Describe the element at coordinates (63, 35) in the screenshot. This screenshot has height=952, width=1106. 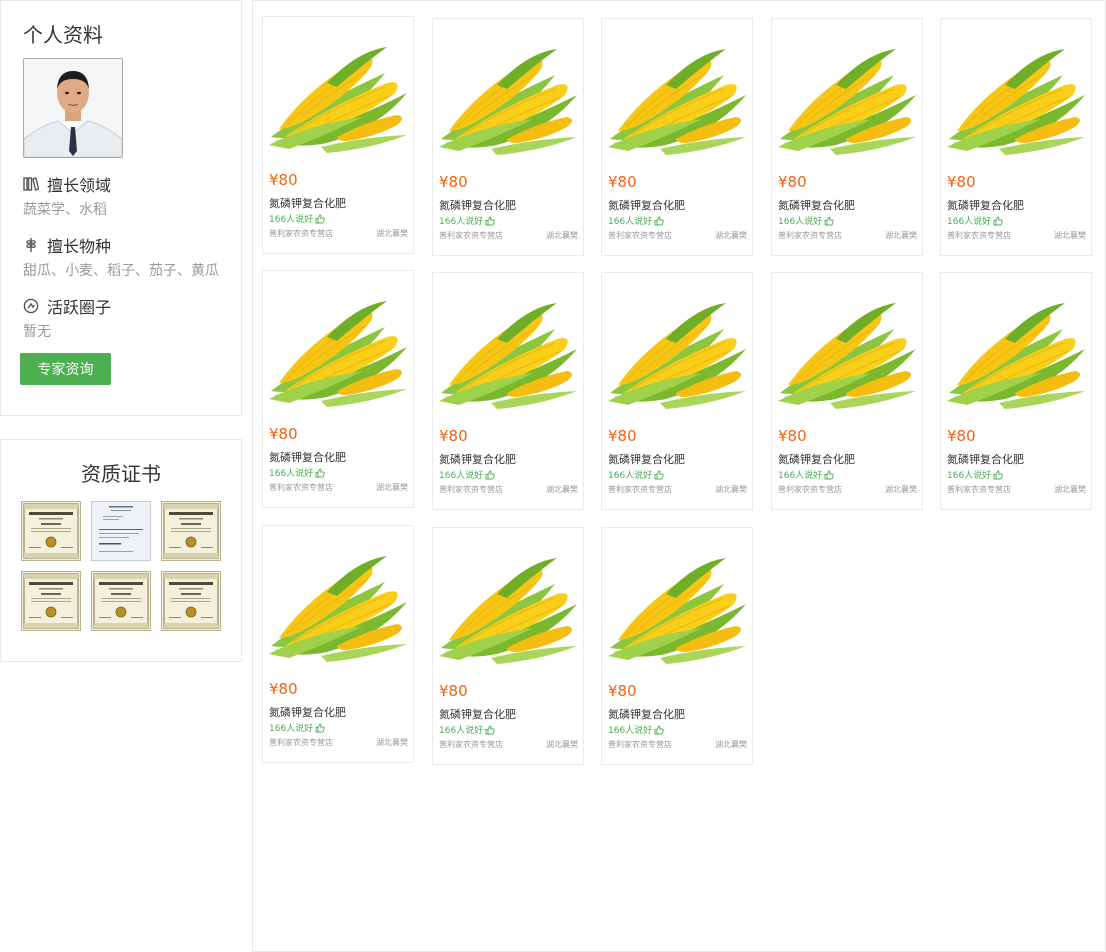
I see `profile-title: 个人资料` at that location.